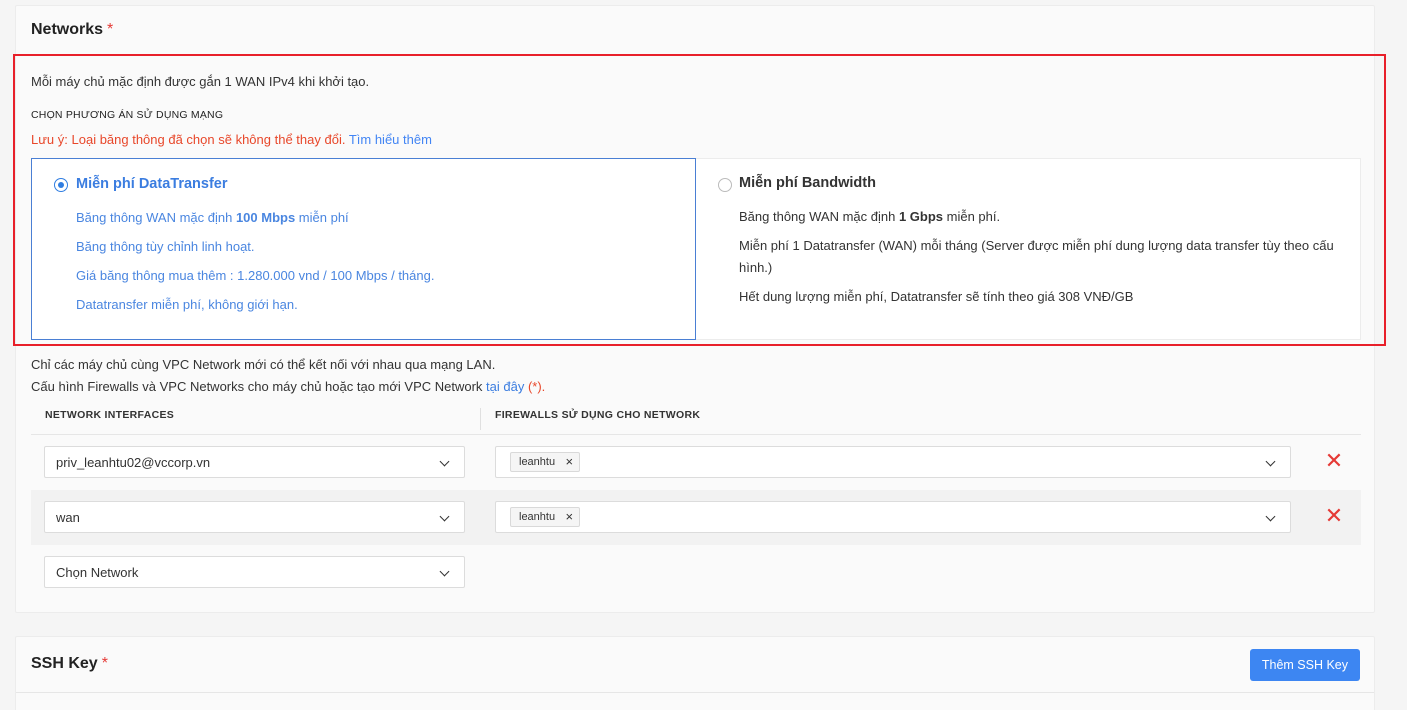 This screenshot has height=710, width=1407. Describe the element at coordinates (322, 217) in the screenshot. I see `option-line-text: miễn phí` at that location.